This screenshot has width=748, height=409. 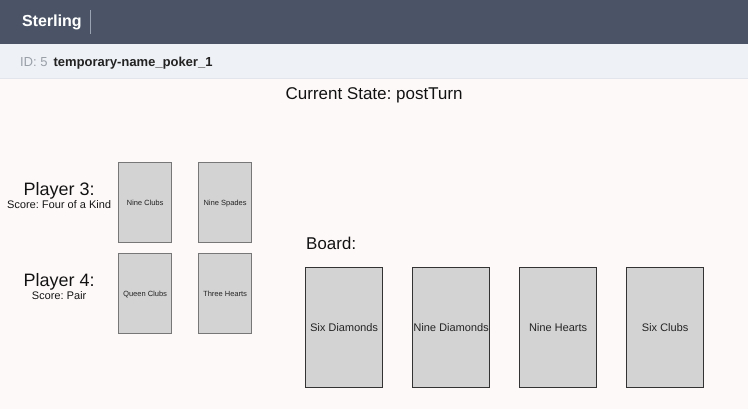 What do you see at coordinates (59, 204) in the screenshot?
I see `player-score: Score: Four of a Kind` at bounding box center [59, 204].